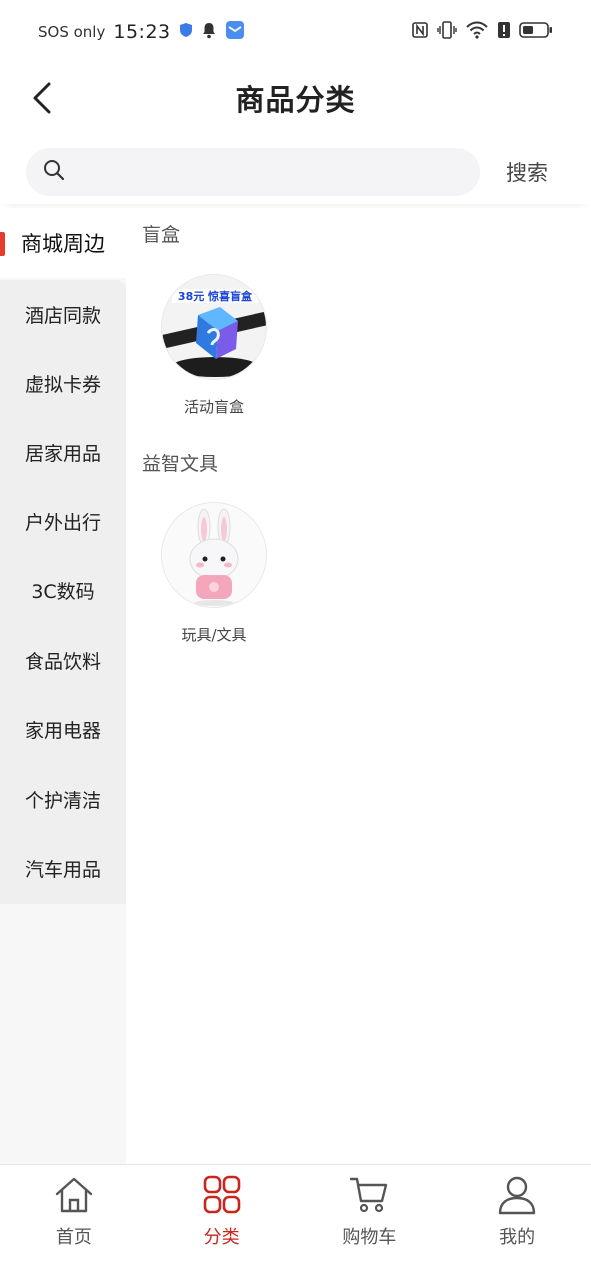 The width and height of the screenshot is (591, 1280). What do you see at coordinates (186, 32) in the screenshot?
I see `shield-icon` at bounding box center [186, 32].